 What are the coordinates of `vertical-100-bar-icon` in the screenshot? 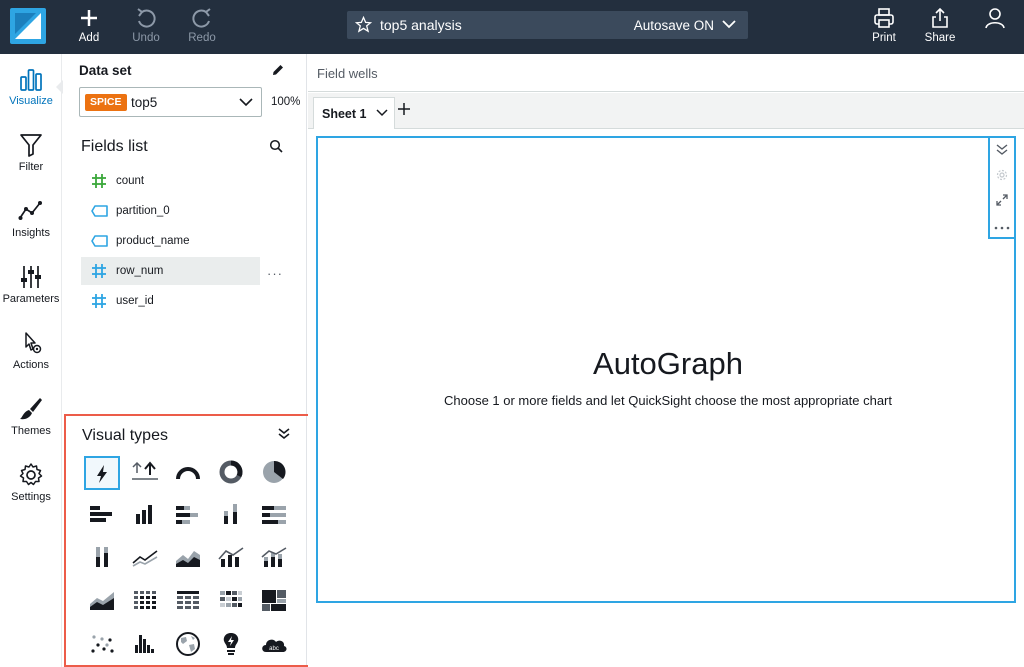 It's located at (102, 557).